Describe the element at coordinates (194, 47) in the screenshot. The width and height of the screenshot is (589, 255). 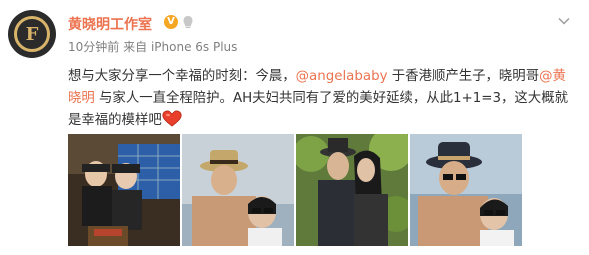
I see `post-source: iPhone 6s Plus` at that location.